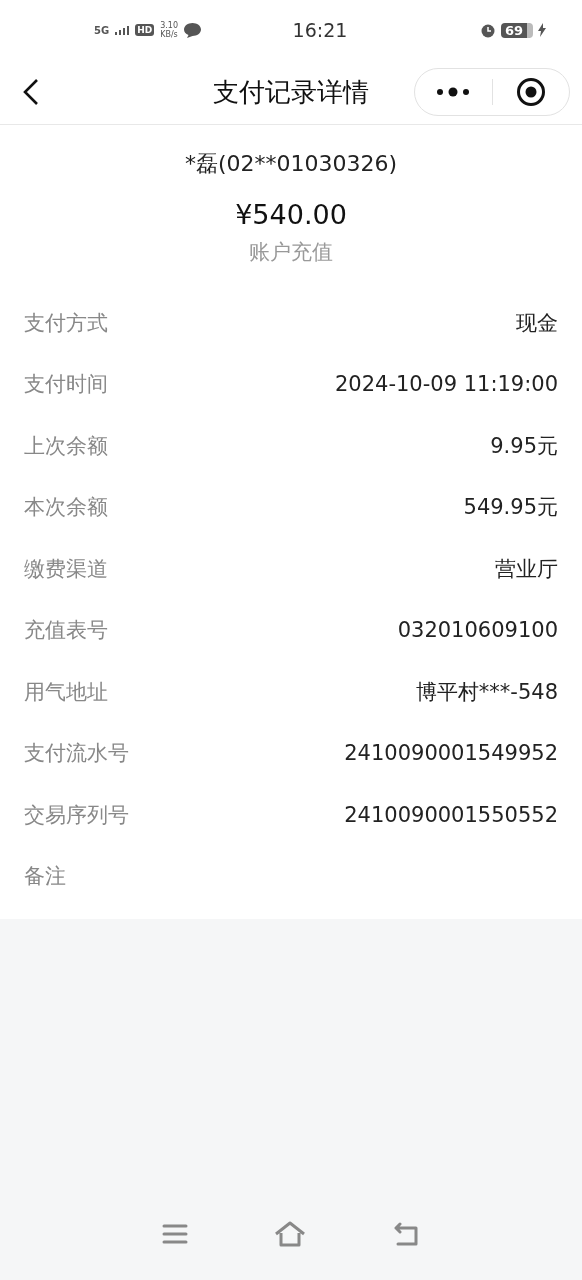 This screenshot has height=1280, width=582. What do you see at coordinates (530, 92) in the screenshot?
I see `target-icon` at bounding box center [530, 92].